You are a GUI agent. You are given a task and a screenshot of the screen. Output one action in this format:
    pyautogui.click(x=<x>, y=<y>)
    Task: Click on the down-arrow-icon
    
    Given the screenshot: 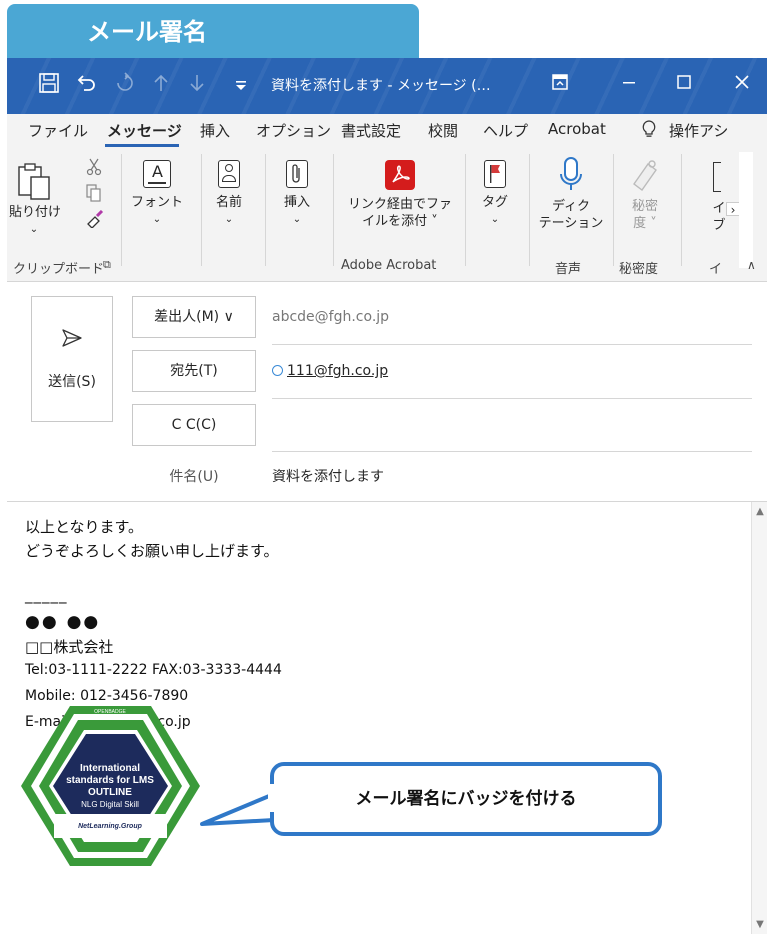 What is the action you would take?
    pyautogui.click(x=197, y=86)
    